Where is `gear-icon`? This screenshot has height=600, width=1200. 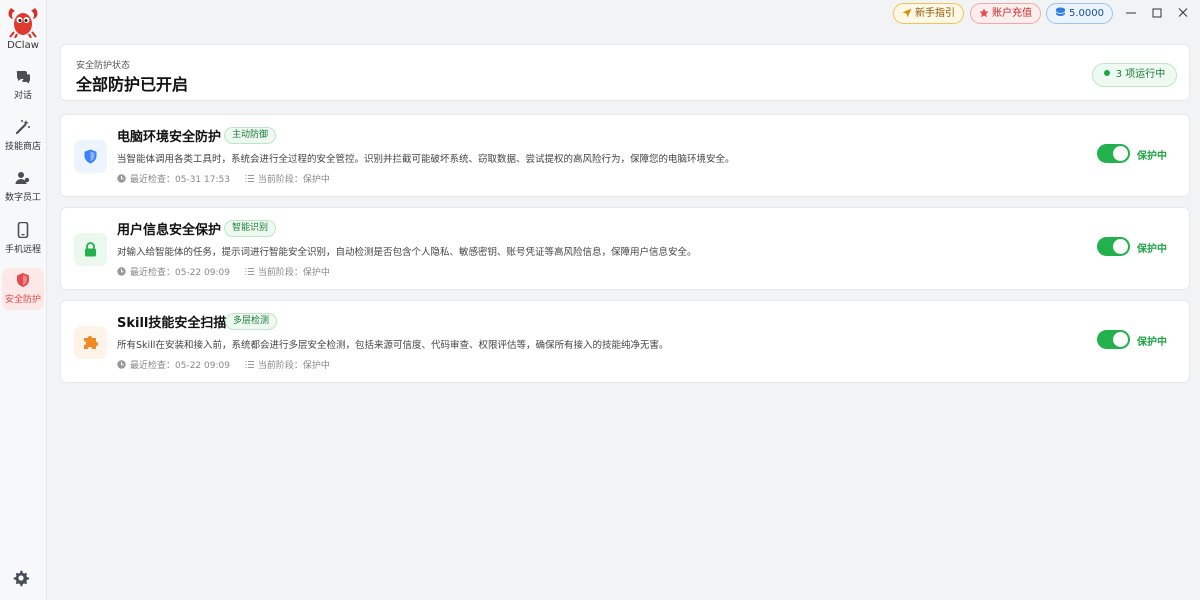
gear-icon is located at coordinates (21, 578).